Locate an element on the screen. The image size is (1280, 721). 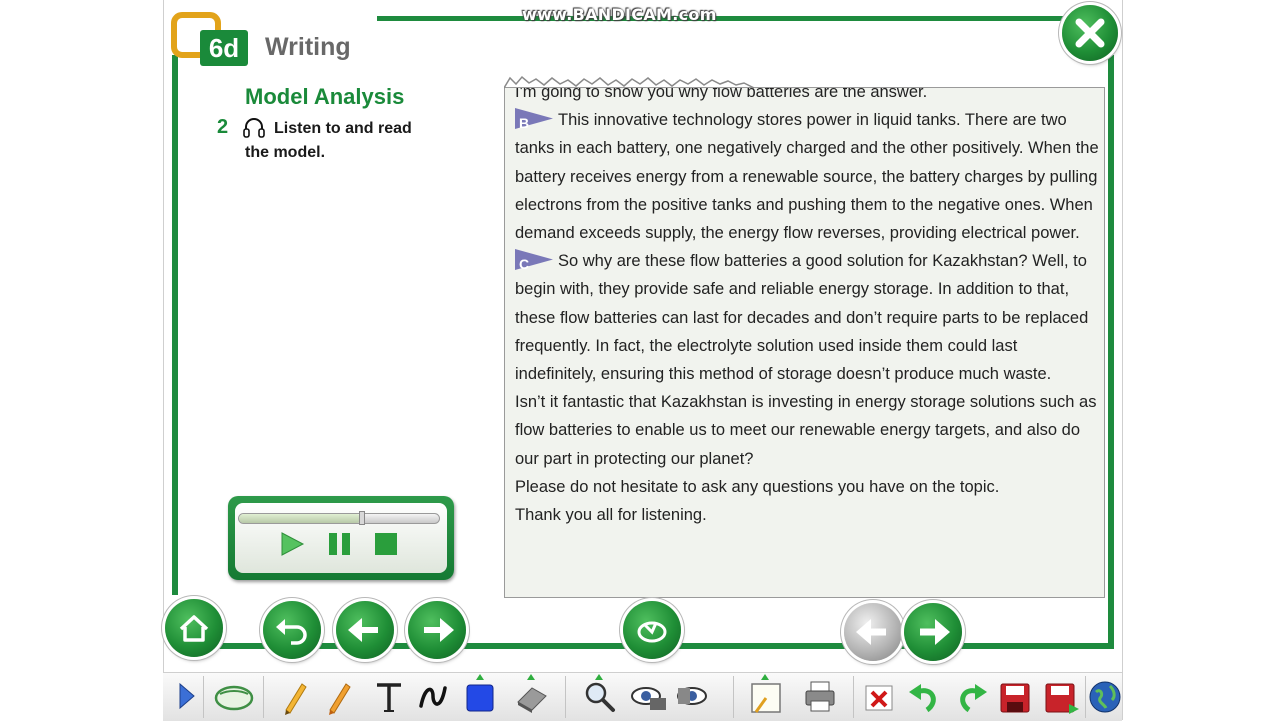
toolbar-pen-button is located at coordinates (295, 696).